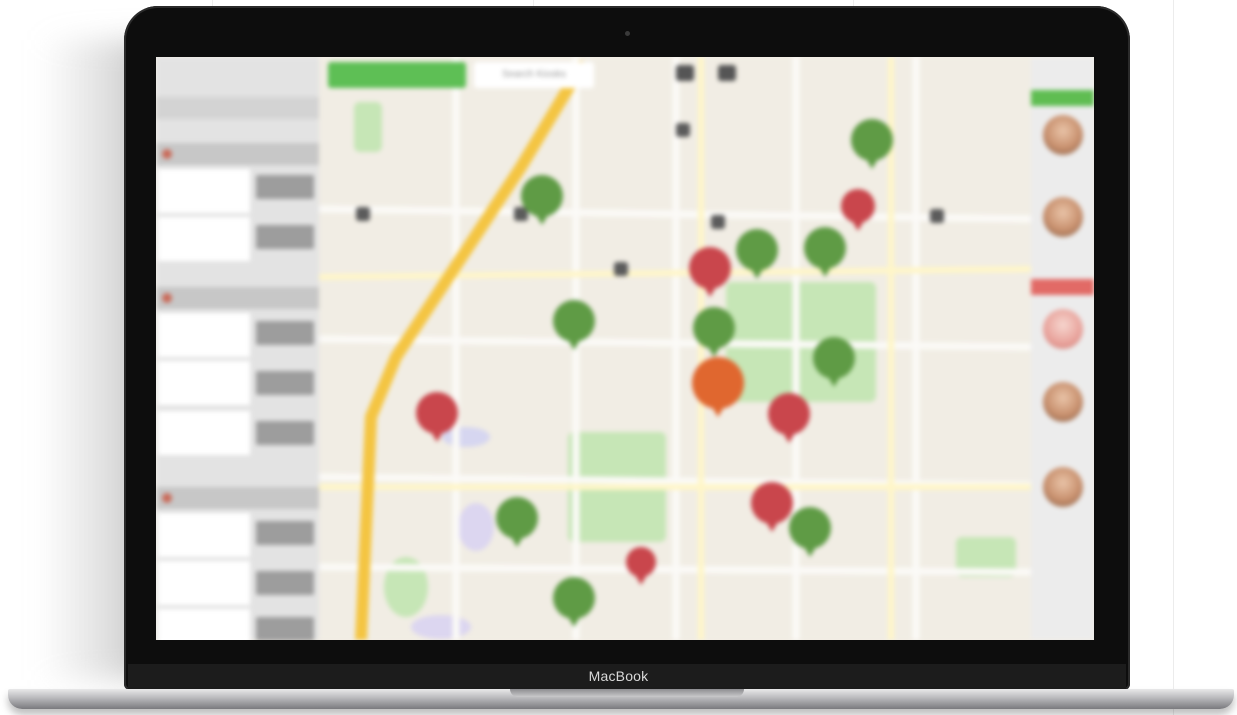 The width and height of the screenshot is (1237, 715). What do you see at coordinates (1062, 287) in the screenshot?
I see `panel-header-red` at bounding box center [1062, 287].